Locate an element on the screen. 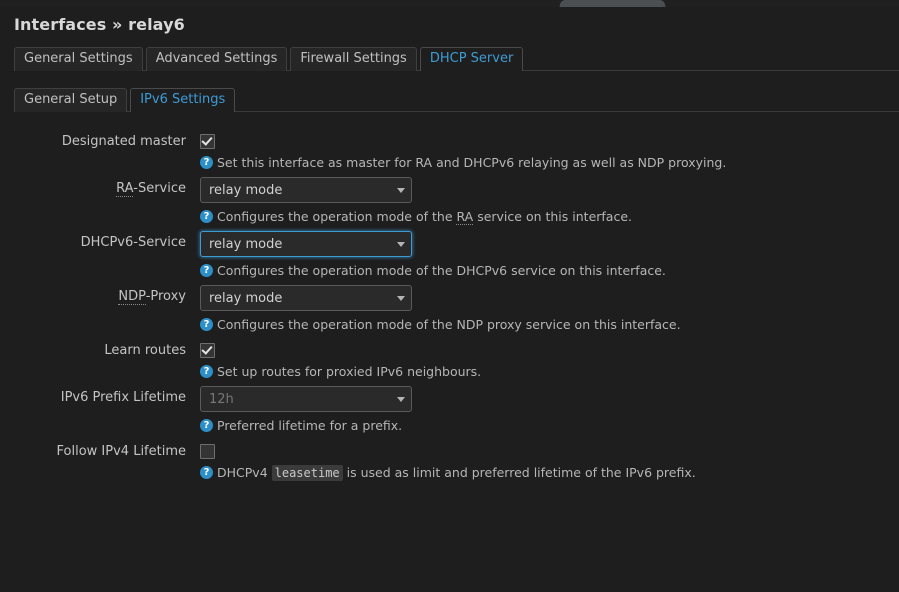 Image resolution: width=899 pixels, height=592 pixels. help-ra-post: service on this interface. is located at coordinates (552, 216).